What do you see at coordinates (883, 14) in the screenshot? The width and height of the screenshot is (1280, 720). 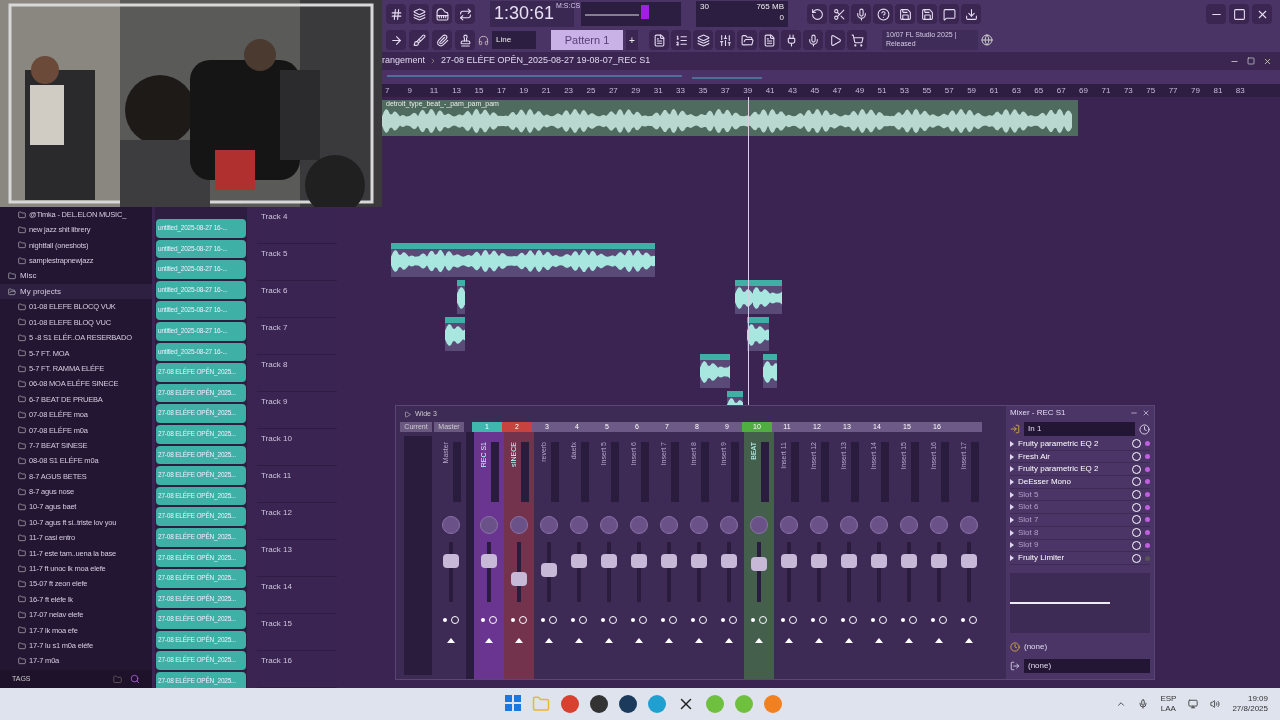 I see `help-icon` at bounding box center [883, 14].